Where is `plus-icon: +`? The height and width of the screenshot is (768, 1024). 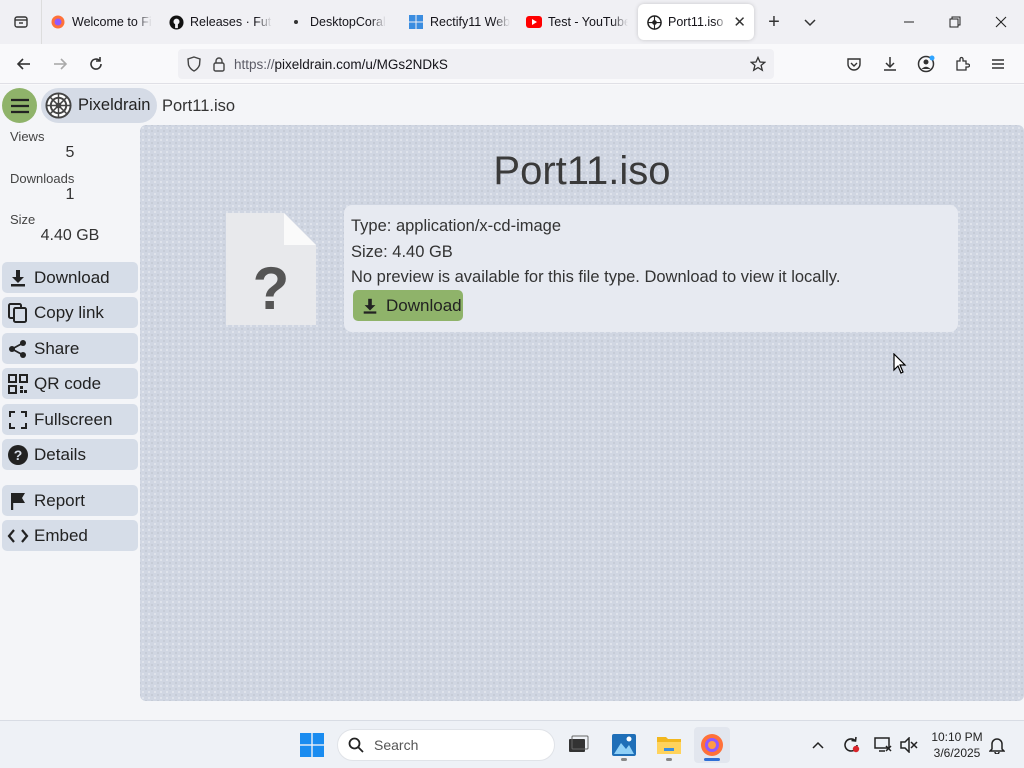
plus-icon: + is located at coordinates (774, 21).